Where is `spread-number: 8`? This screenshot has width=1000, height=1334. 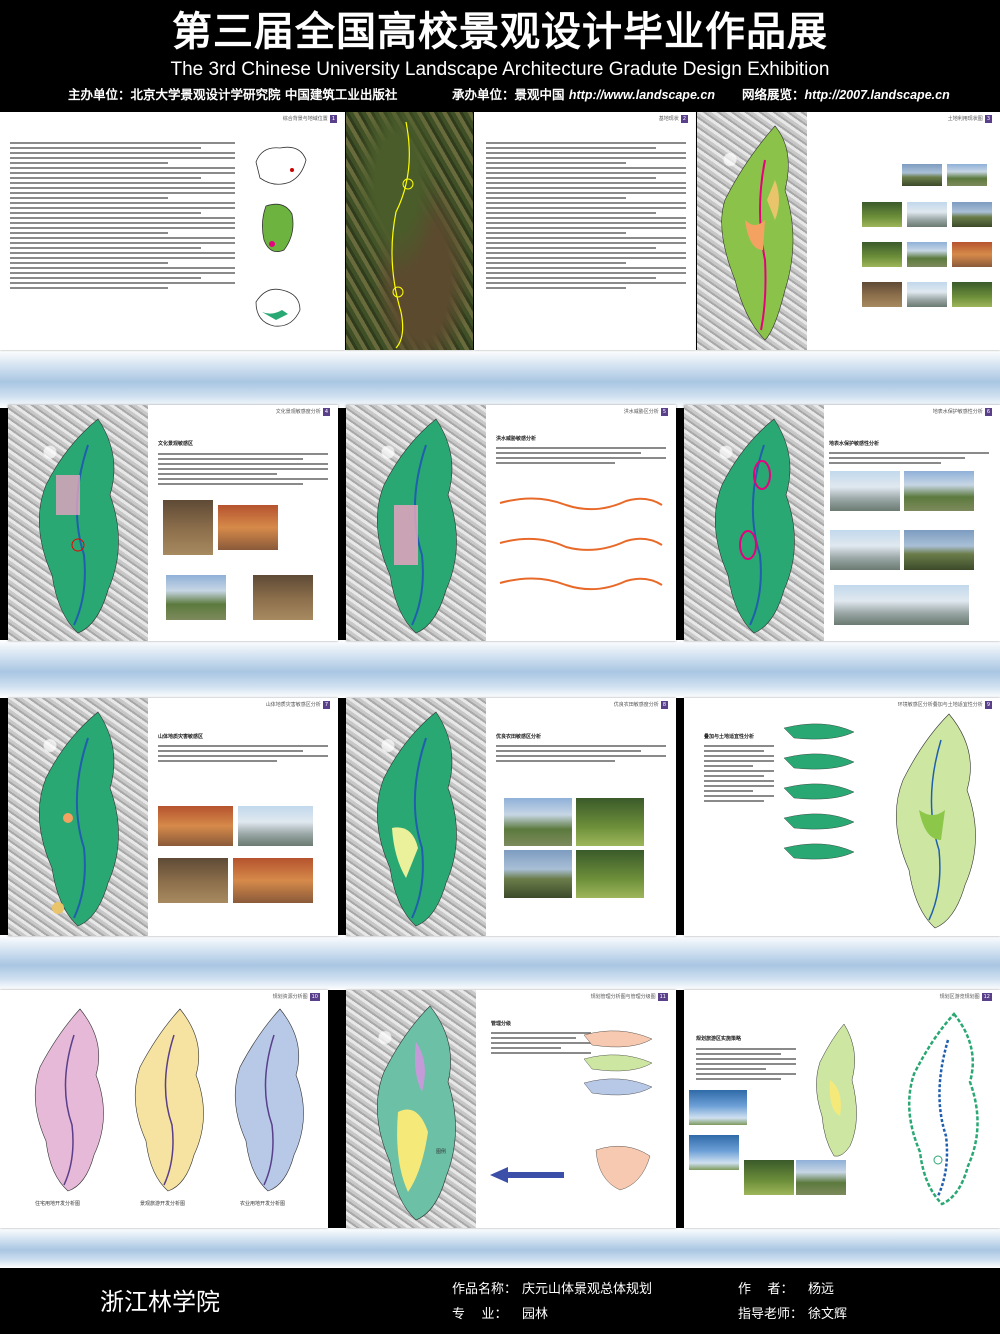 spread-number: 8 is located at coordinates (664, 705).